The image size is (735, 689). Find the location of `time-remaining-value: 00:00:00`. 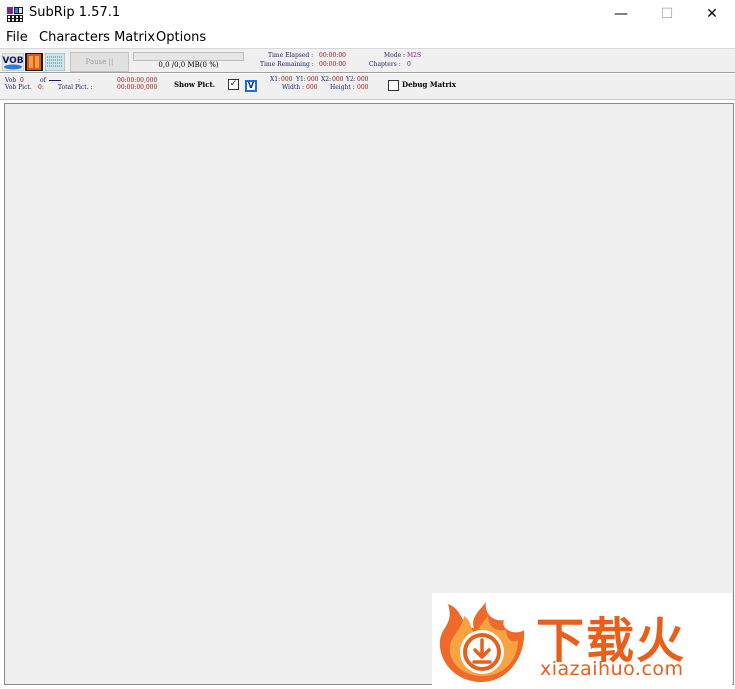

time-remaining-value: 00:00:00 is located at coordinates (332, 64).